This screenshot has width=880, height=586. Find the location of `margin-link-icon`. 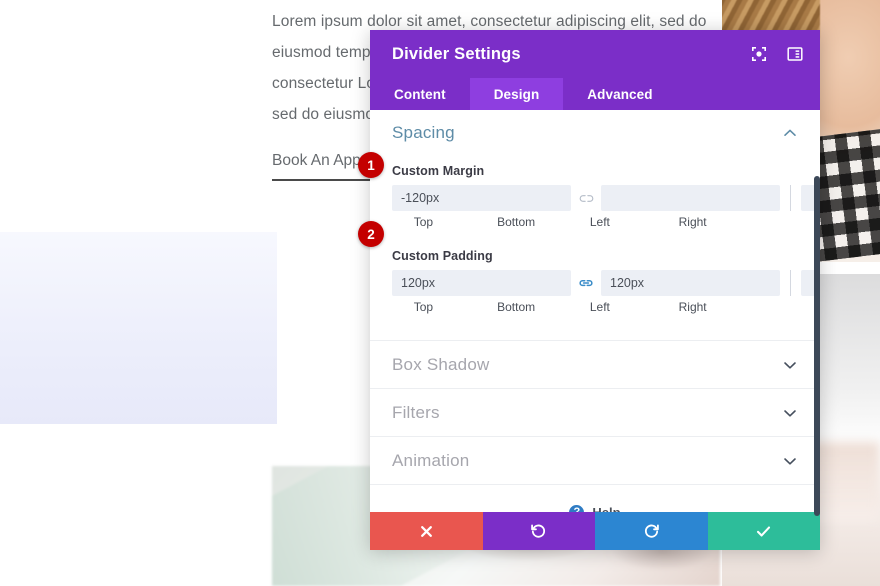

margin-link-icon is located at coordinates (586, 198).